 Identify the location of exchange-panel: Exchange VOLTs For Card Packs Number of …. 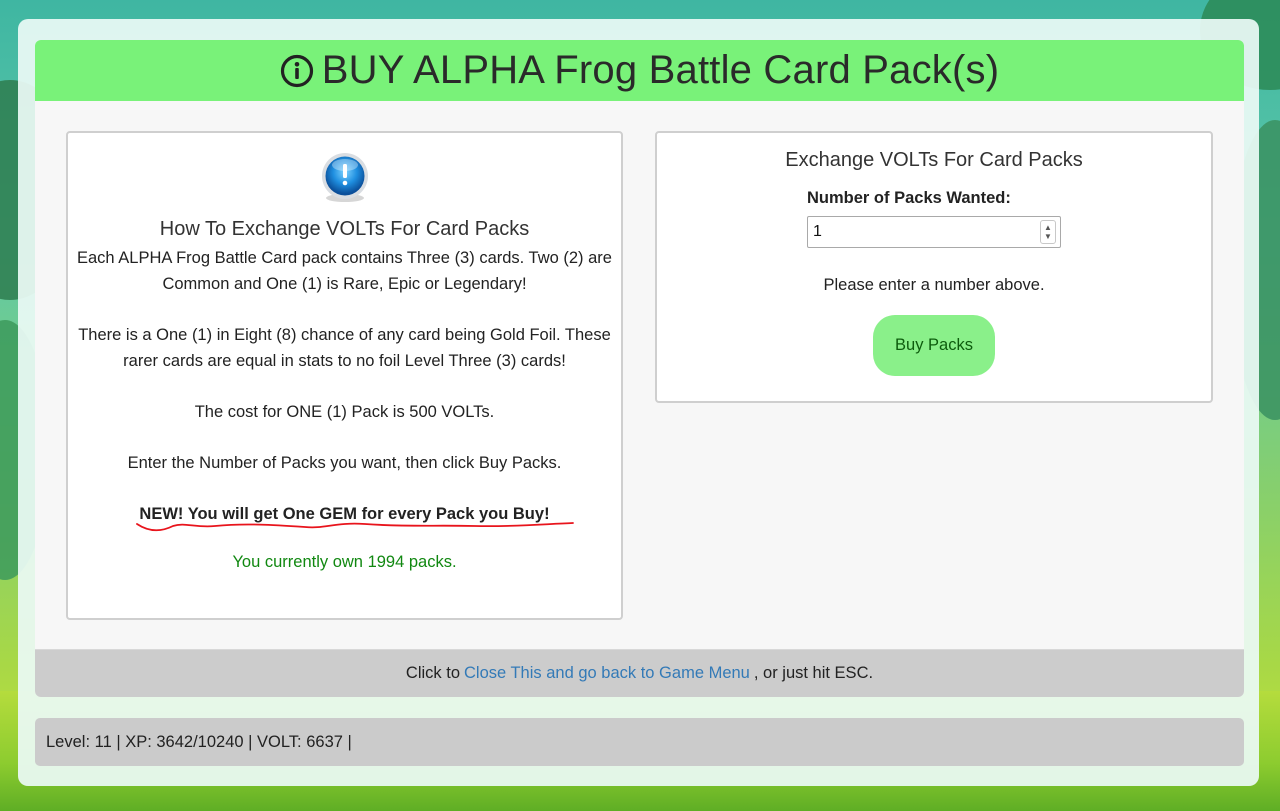
(934, 267).